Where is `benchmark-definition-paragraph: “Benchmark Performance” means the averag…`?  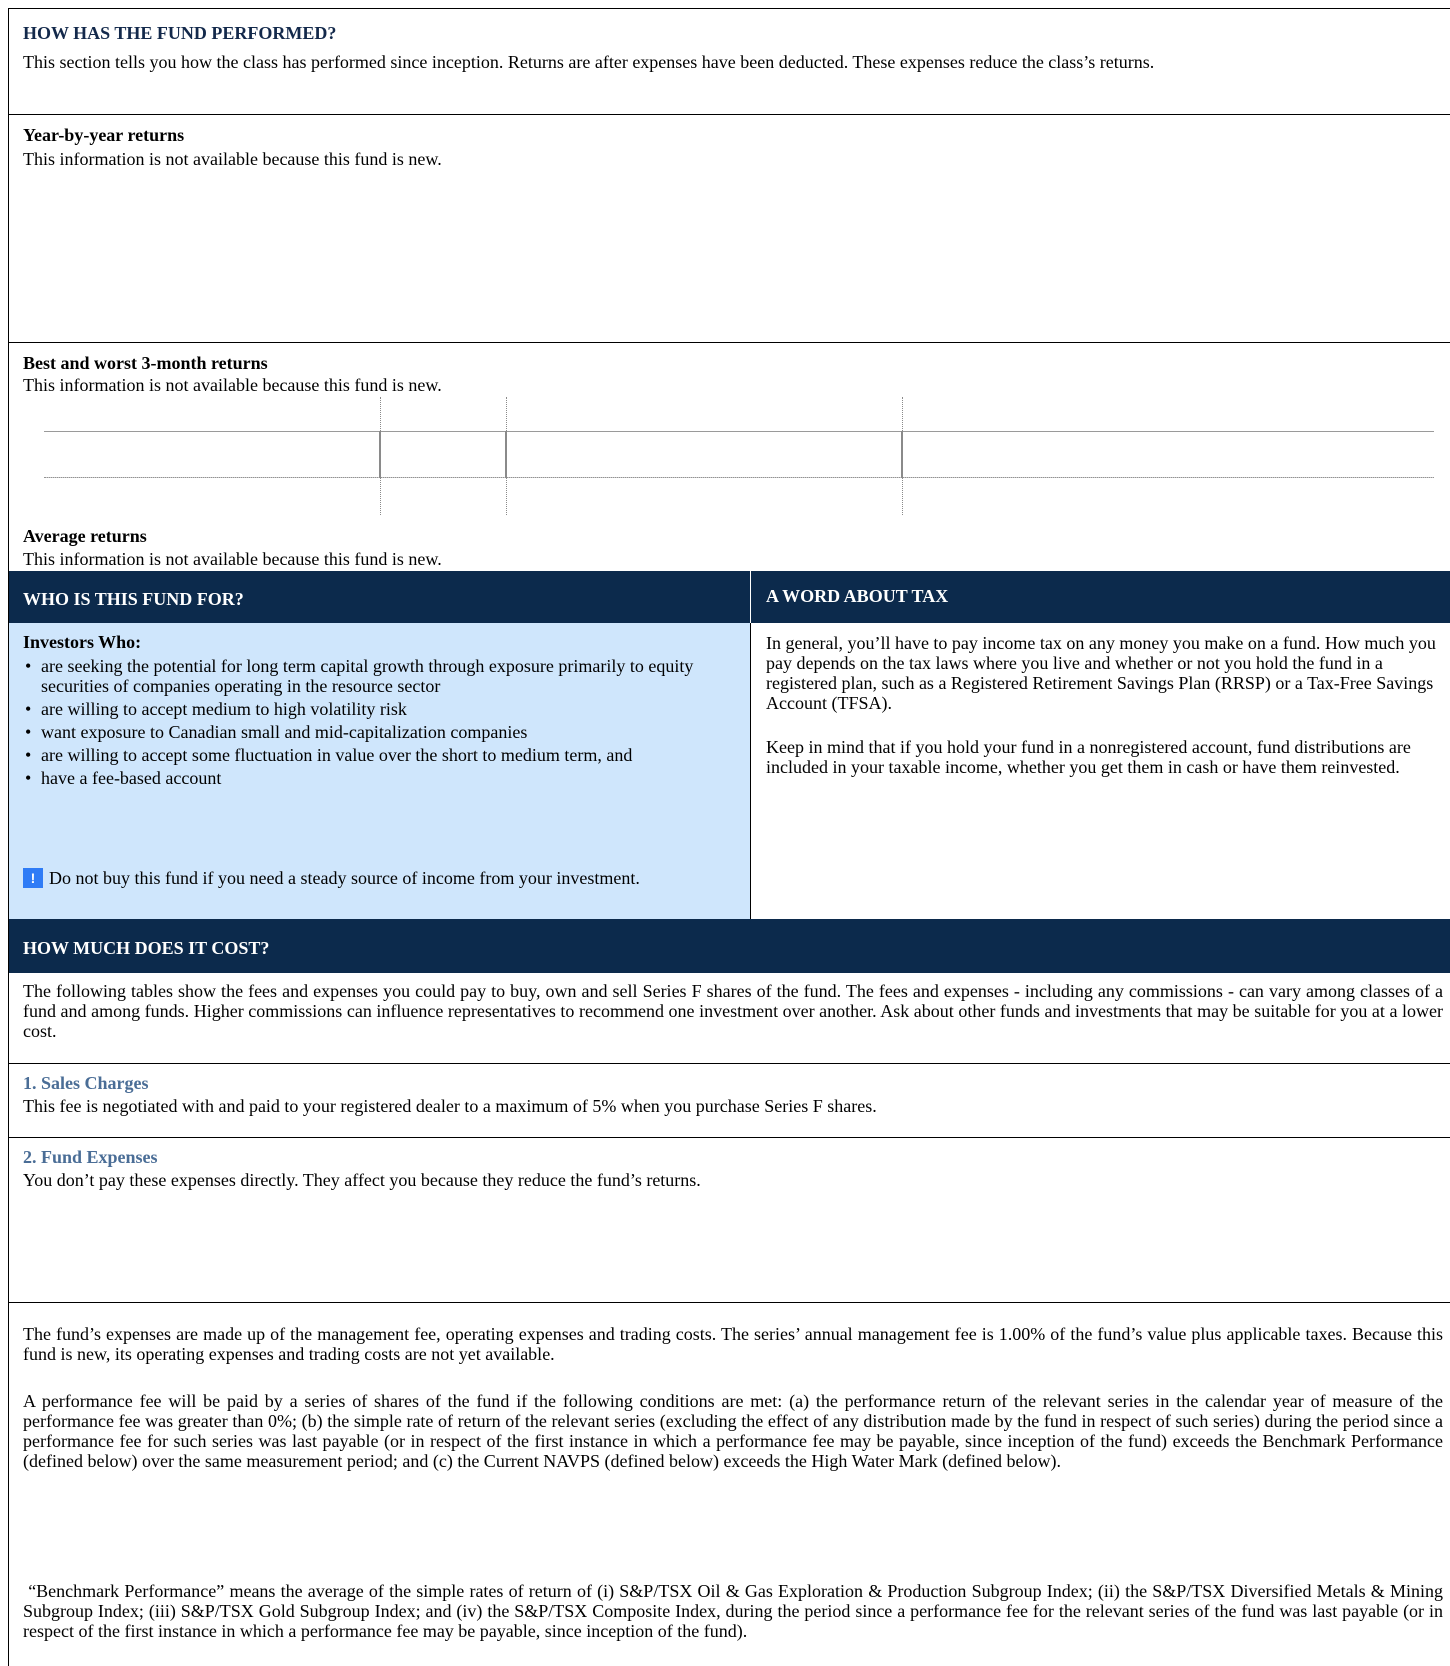 benchmark-definition-paragraph: “Benchmark Performance” means the averag… is located at coordinates (735, 1611).